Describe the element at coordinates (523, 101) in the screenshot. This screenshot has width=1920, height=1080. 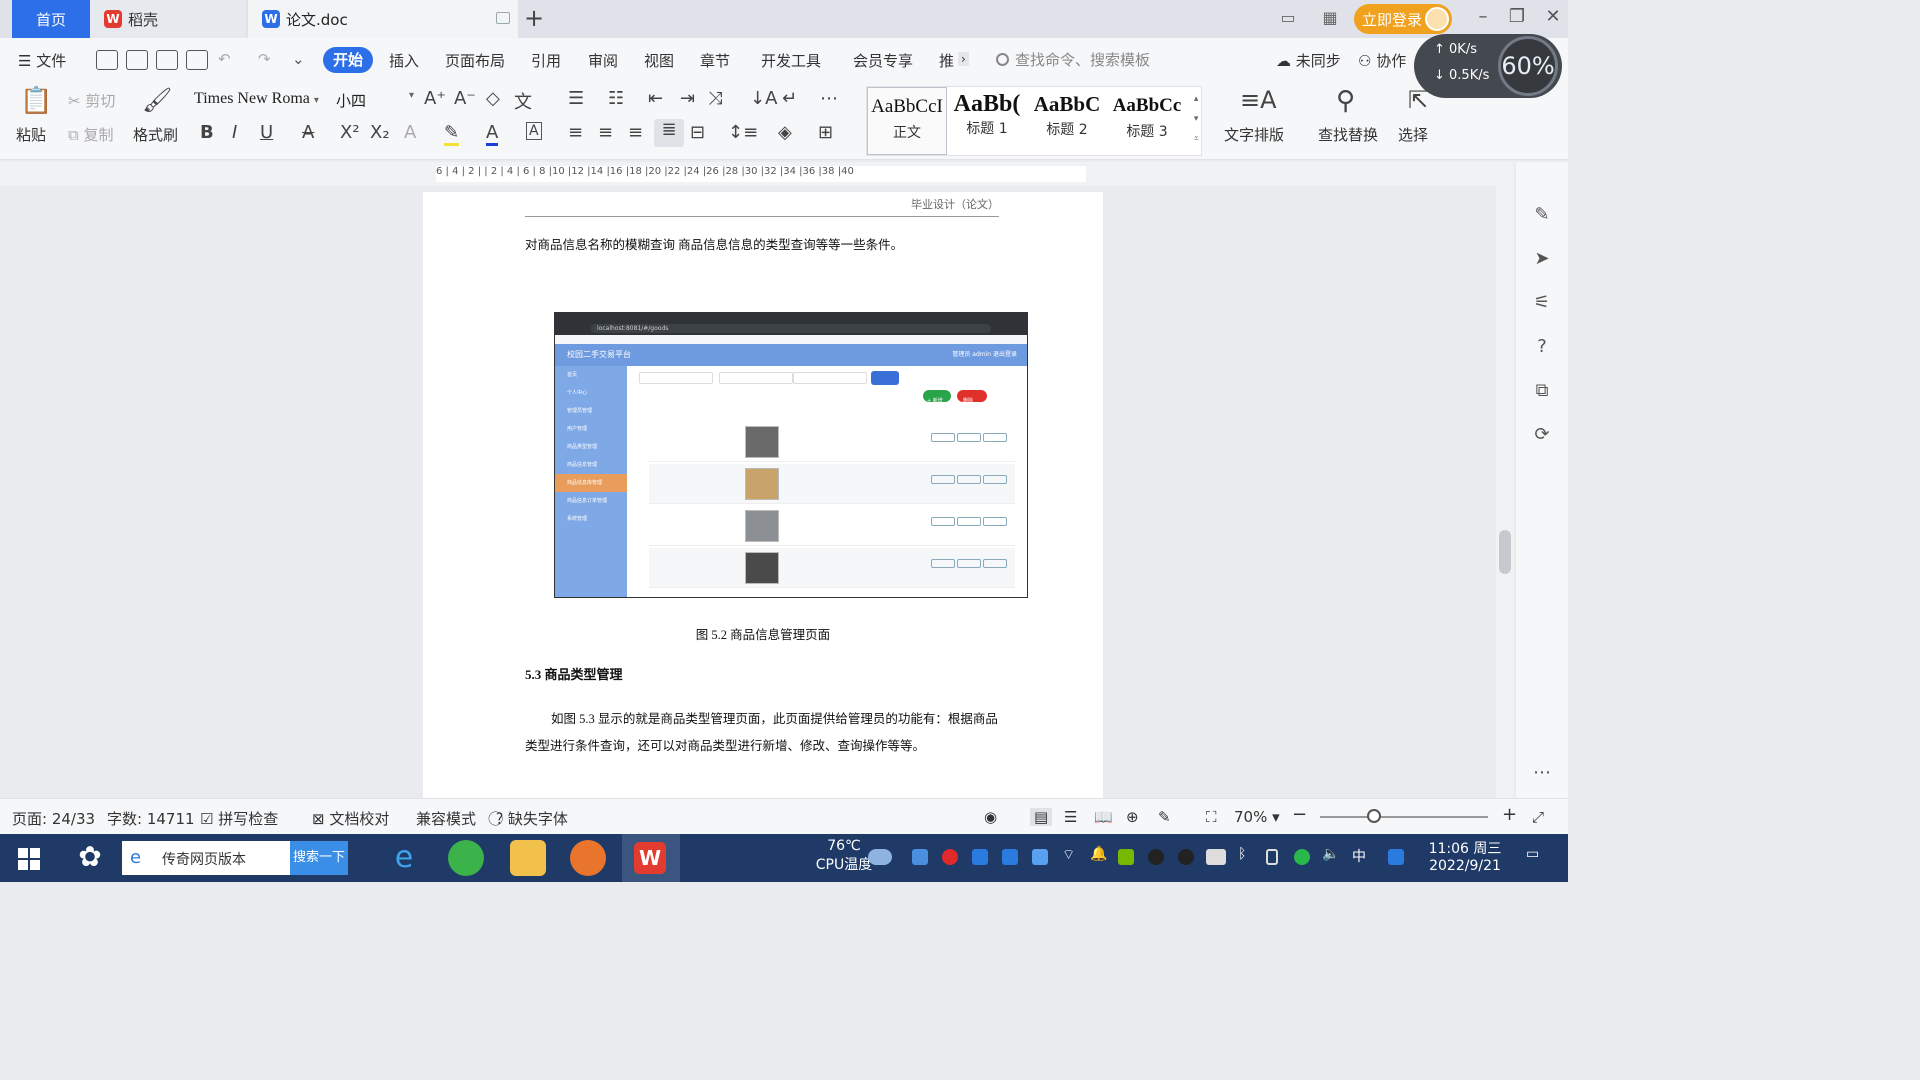
I see `phonetic-icon: 文` at that location.